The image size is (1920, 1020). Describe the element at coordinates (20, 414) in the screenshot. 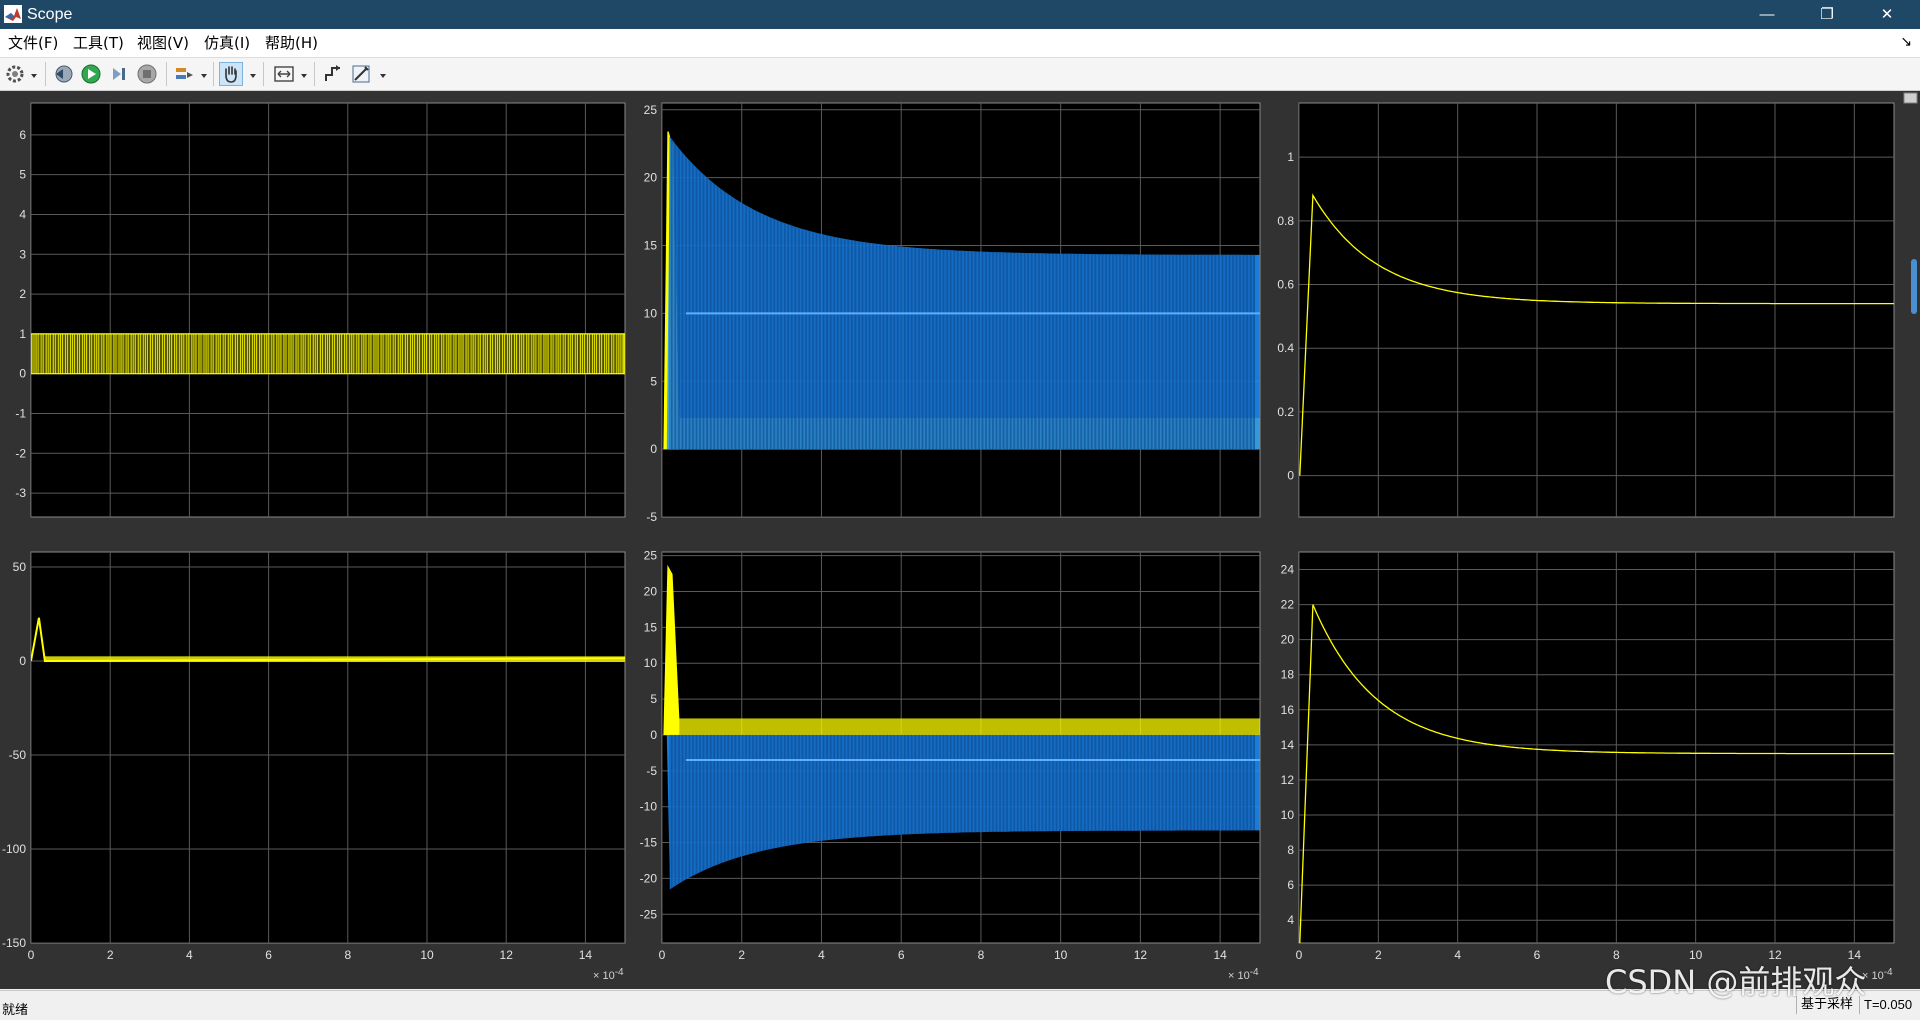

I see `y-tick-label: -1` at that location.